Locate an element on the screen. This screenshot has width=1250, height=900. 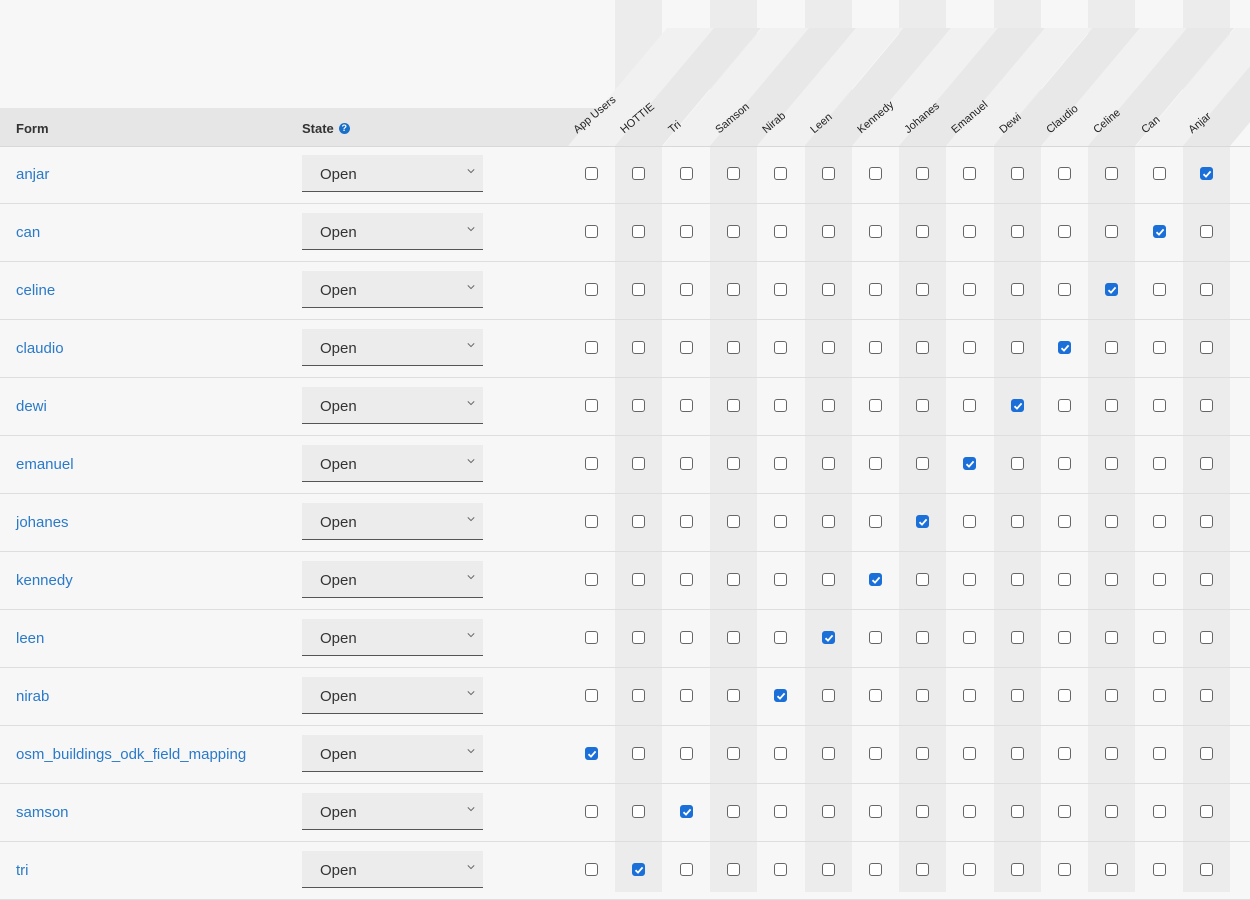
form-link: celine is located at coordinates (35, 290).